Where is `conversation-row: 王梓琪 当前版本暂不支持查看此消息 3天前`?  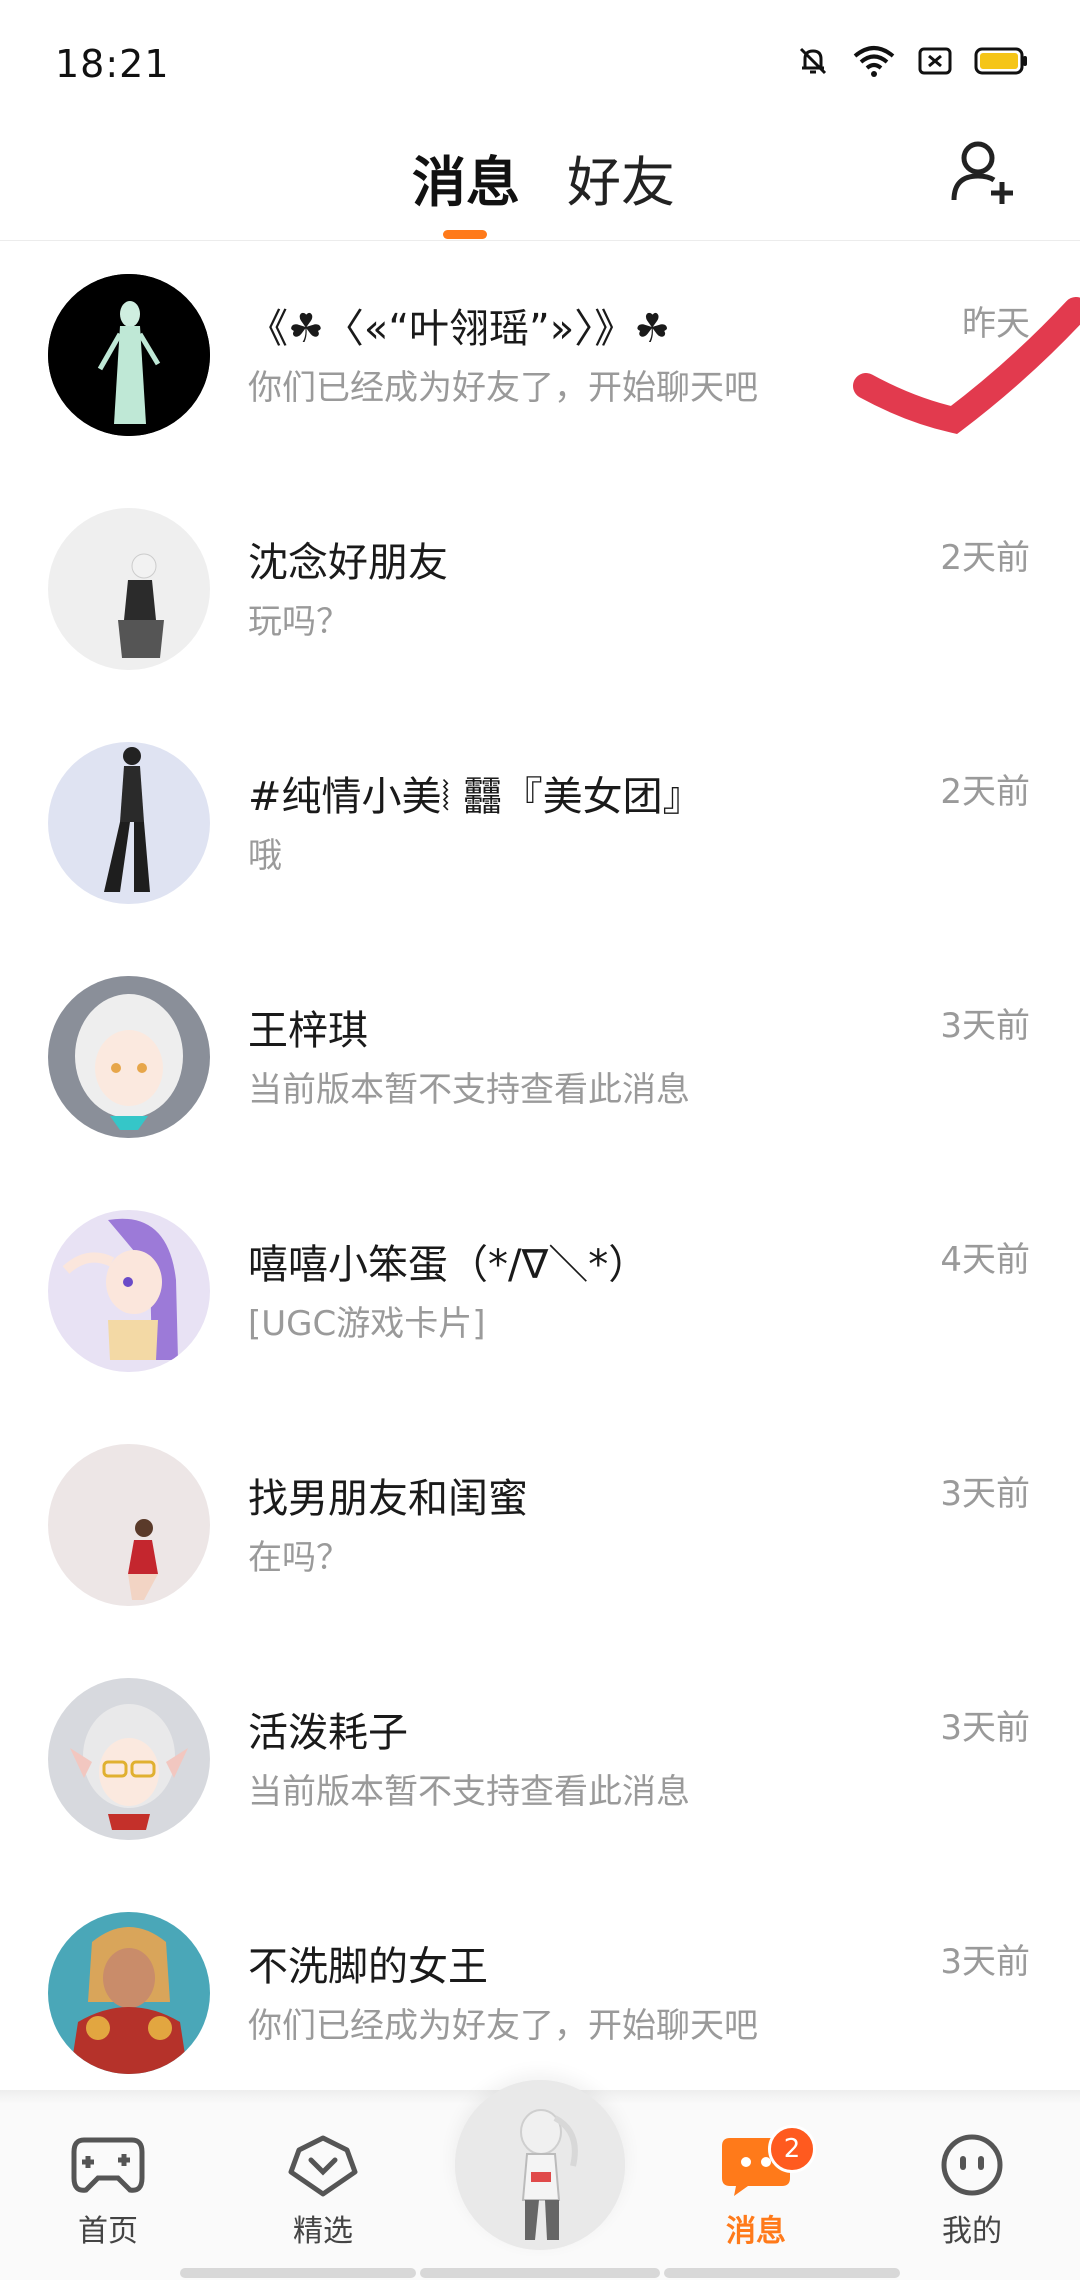 conversation-row: 王梓琪 当前版本暂不支持查看此消息 3天前 is located at coordinates (540, 1059).